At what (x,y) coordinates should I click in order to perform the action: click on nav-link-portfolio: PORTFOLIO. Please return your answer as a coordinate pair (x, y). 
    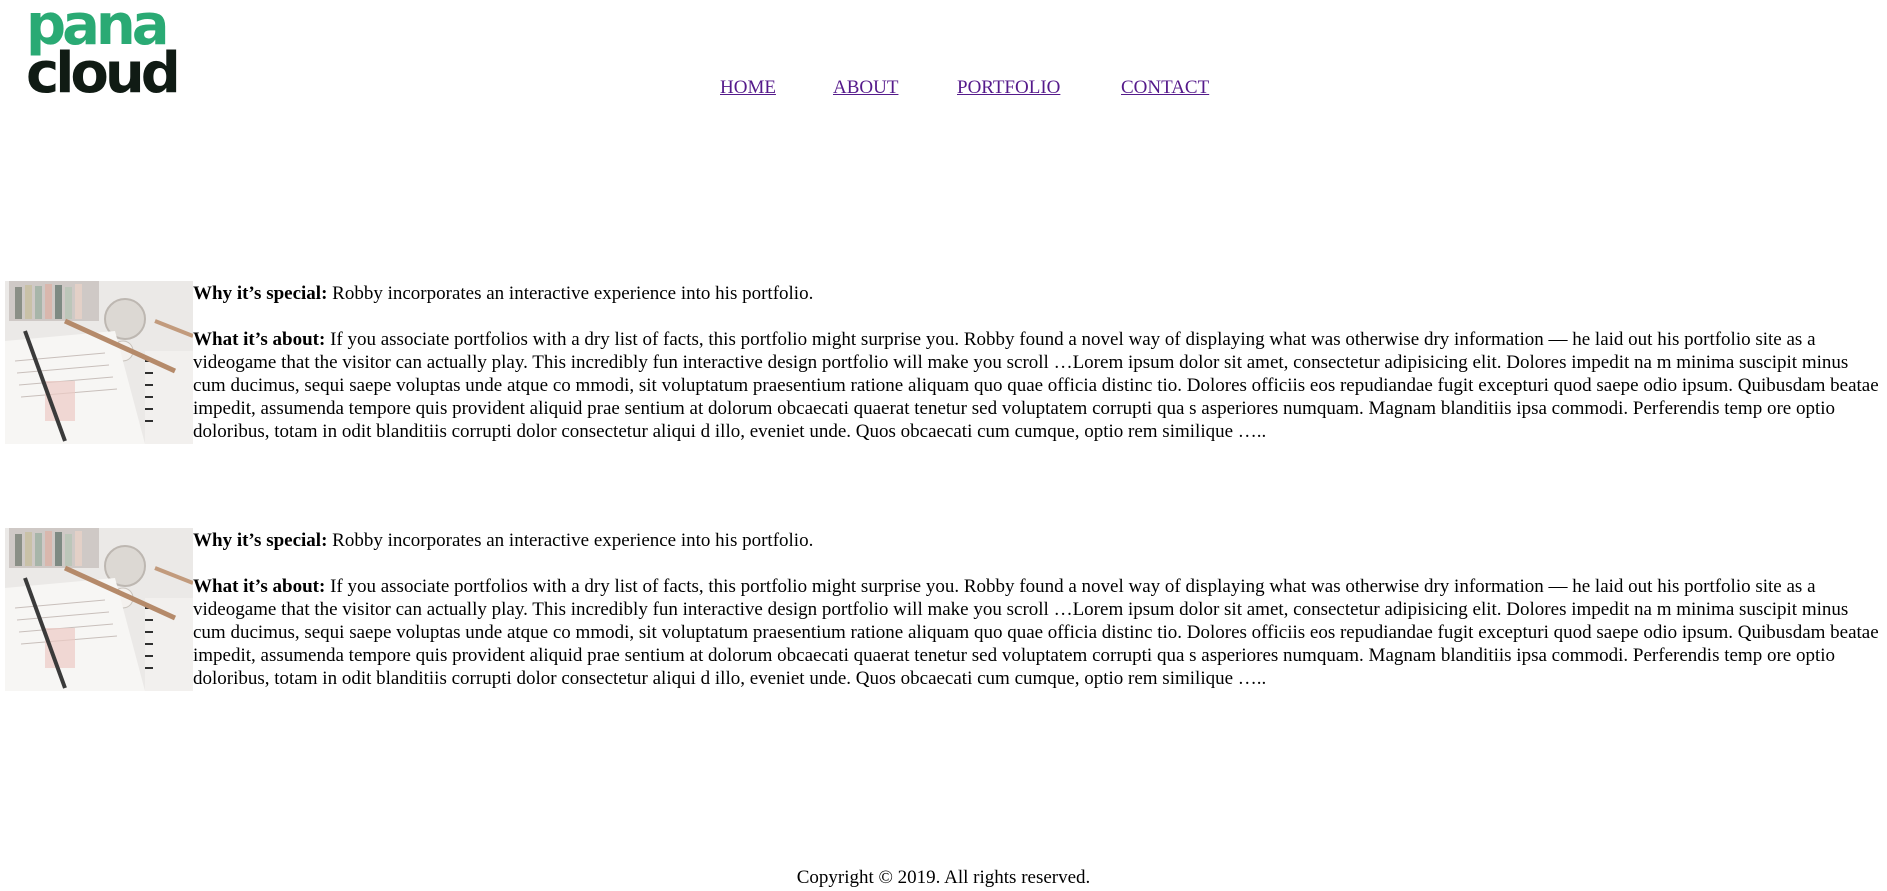
    Looking at the image, I should click on (1008, 87).